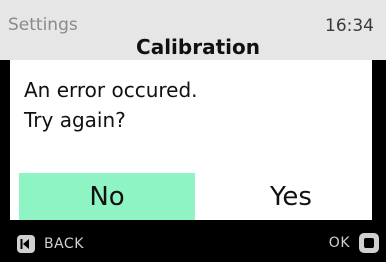  Describe the element at coordinates (111, 90) in the screenshot. I see `message-line: An error occured.` at that location.